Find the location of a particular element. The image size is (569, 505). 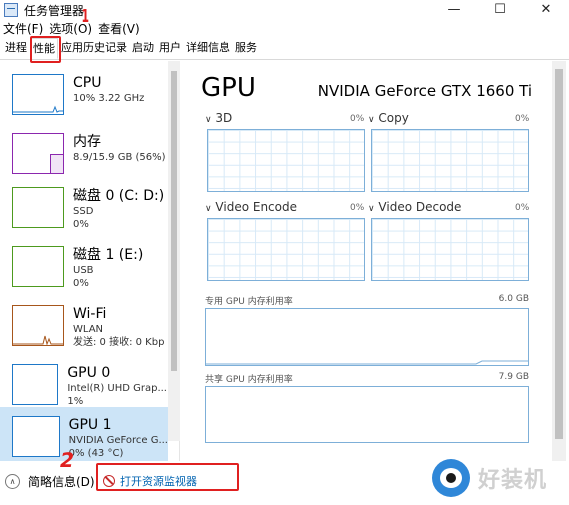

dedicated-memory-max: 6.0 GB is located at coordinates (513, 299).